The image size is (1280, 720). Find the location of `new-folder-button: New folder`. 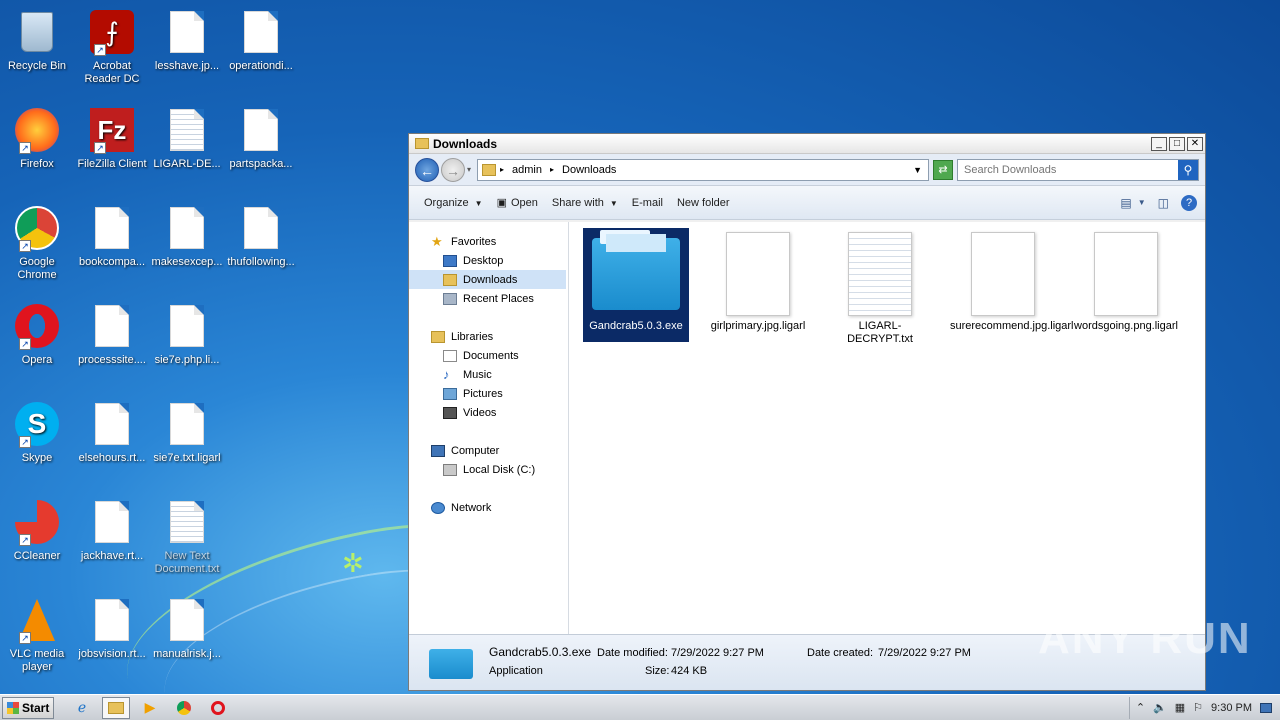

new-folder-button: New folder is located at coordinates (703, 203).